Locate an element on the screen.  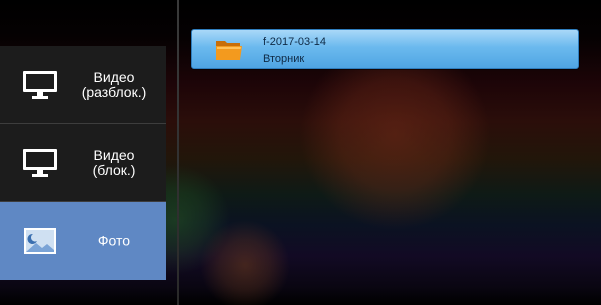
photo-icon is located at coordinates (40, 241).